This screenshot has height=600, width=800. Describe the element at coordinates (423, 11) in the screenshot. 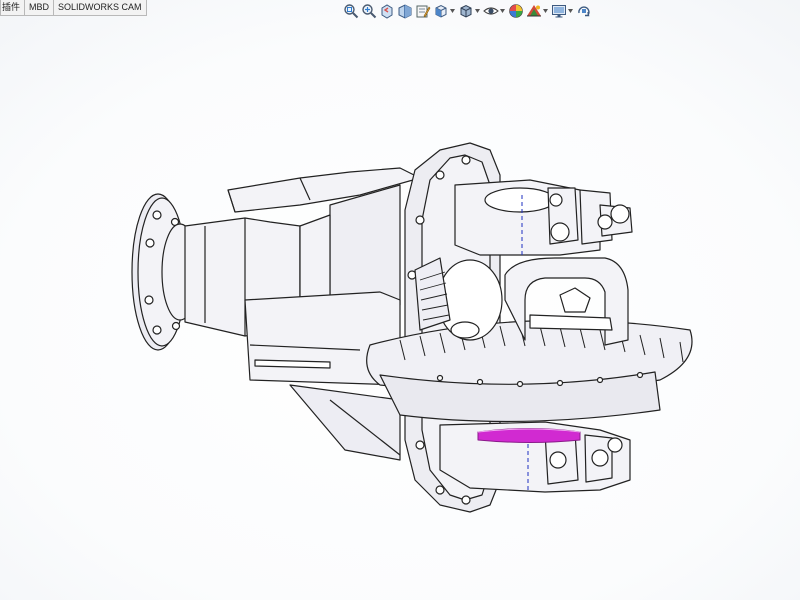

I see `dynamic-annotation-view-icon` at that location.